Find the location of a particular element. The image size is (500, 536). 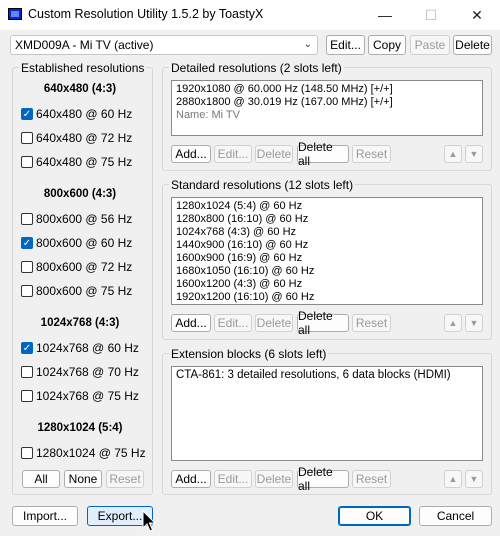

mouse-cursor-icon is located at coordinates (149, 521).